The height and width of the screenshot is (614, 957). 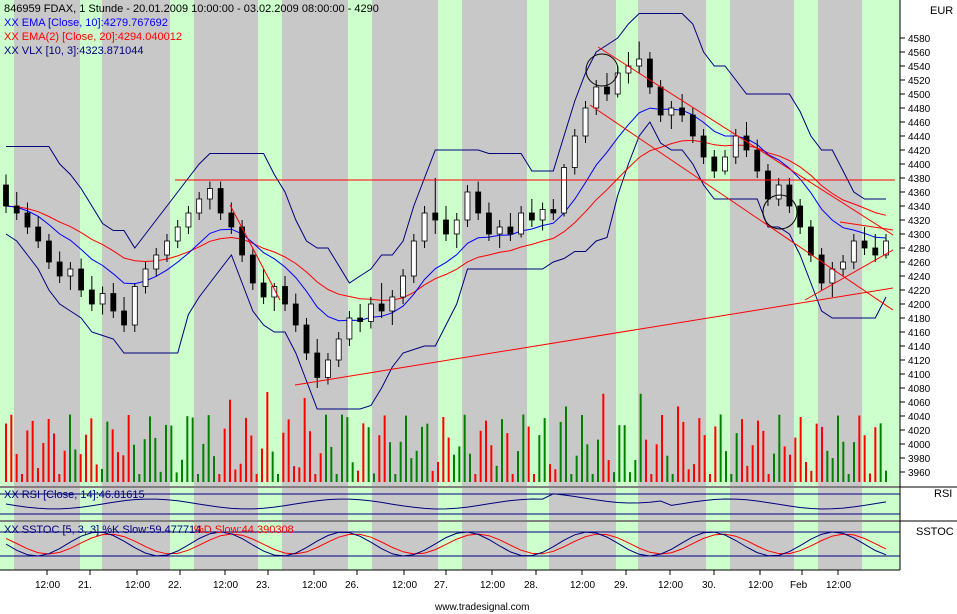 What do you see at coordinates (919, 221) in the screenshot?
I see `price-tick-label: 4320` at bounding box center [919, 221].